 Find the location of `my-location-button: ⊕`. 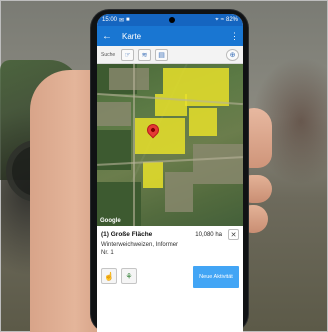

my-location-button: ⊕ is located at coordinates (232, 54).